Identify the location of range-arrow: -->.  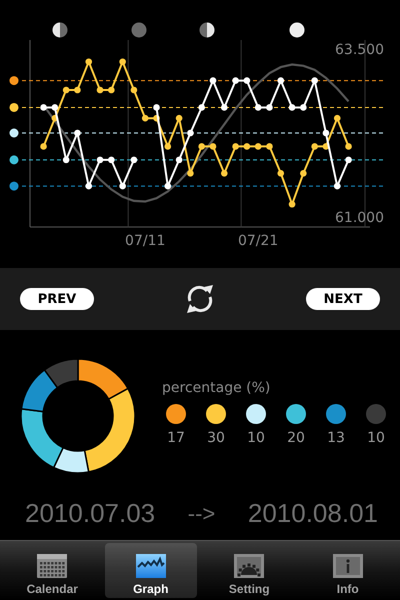
(202, 513).